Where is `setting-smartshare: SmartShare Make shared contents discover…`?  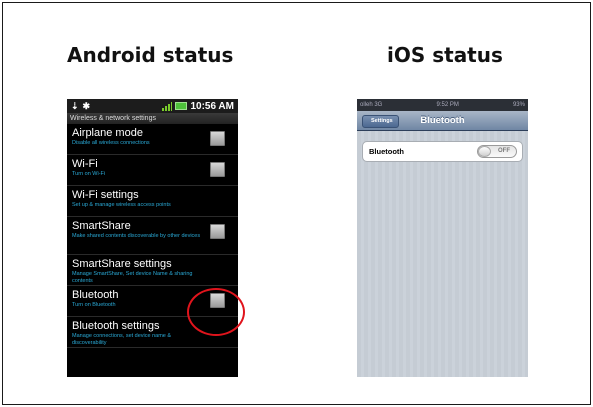
setting-smartshare: SmartShare Make shared contents discover… is located at coordinates (152, 236).